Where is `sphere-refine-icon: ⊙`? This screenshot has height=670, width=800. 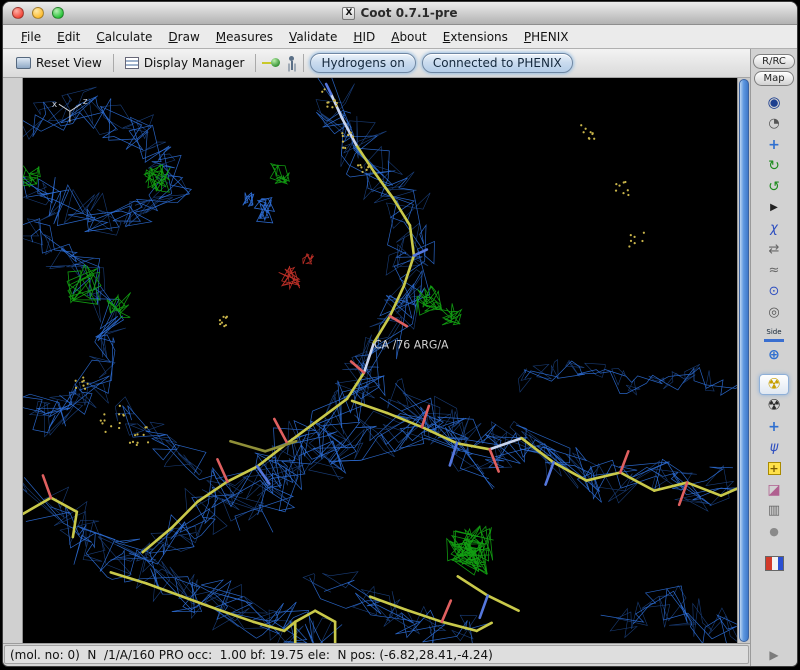
sphere-refine-icon: ⊙ is located at coordinates (774, 291).